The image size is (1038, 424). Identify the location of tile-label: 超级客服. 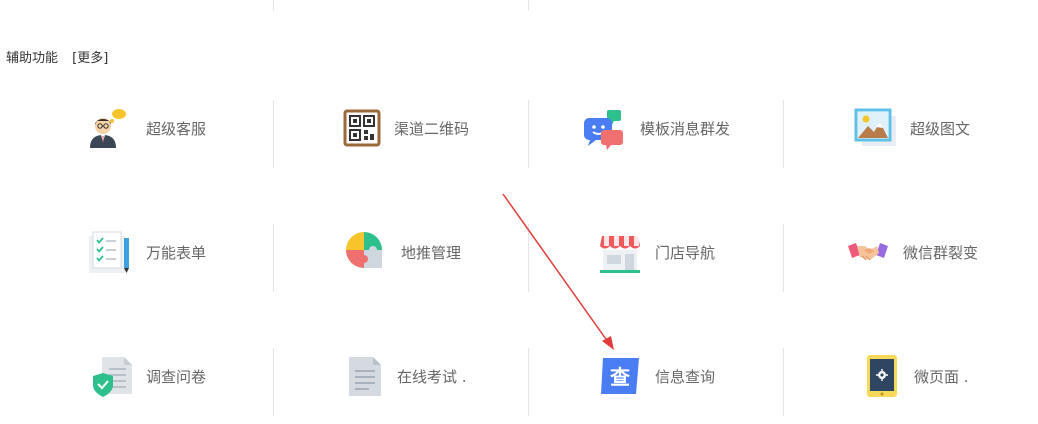
(176, 128).